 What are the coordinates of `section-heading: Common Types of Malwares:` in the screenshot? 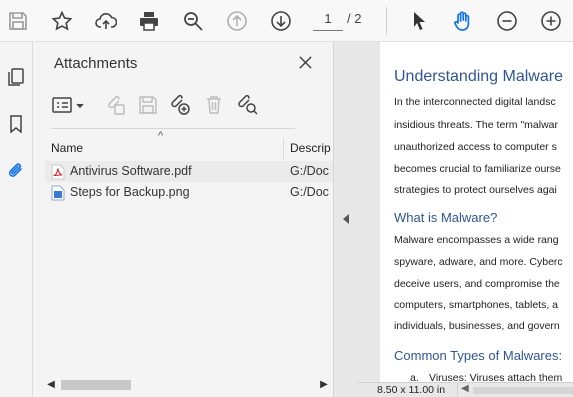 It's located at (478, 355).